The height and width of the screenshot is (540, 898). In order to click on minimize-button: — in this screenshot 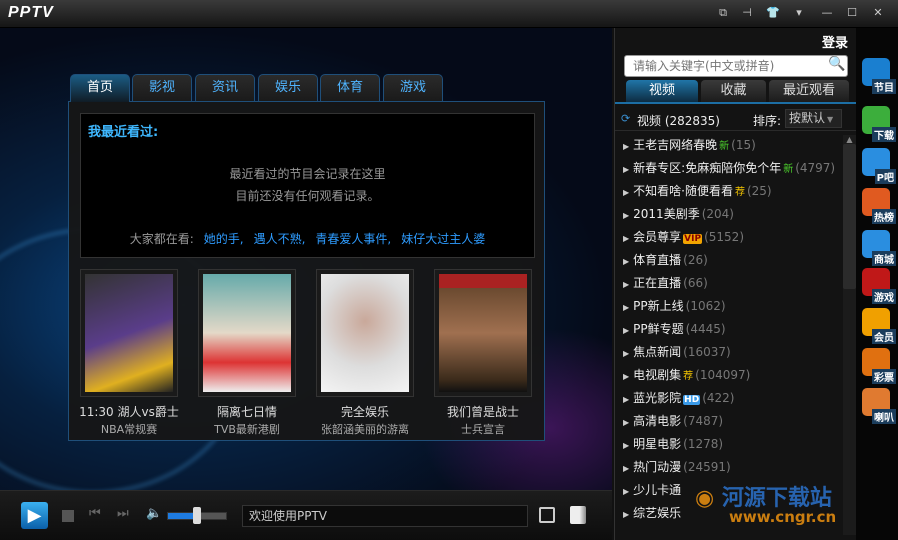, I will do `click(827, 13)`.